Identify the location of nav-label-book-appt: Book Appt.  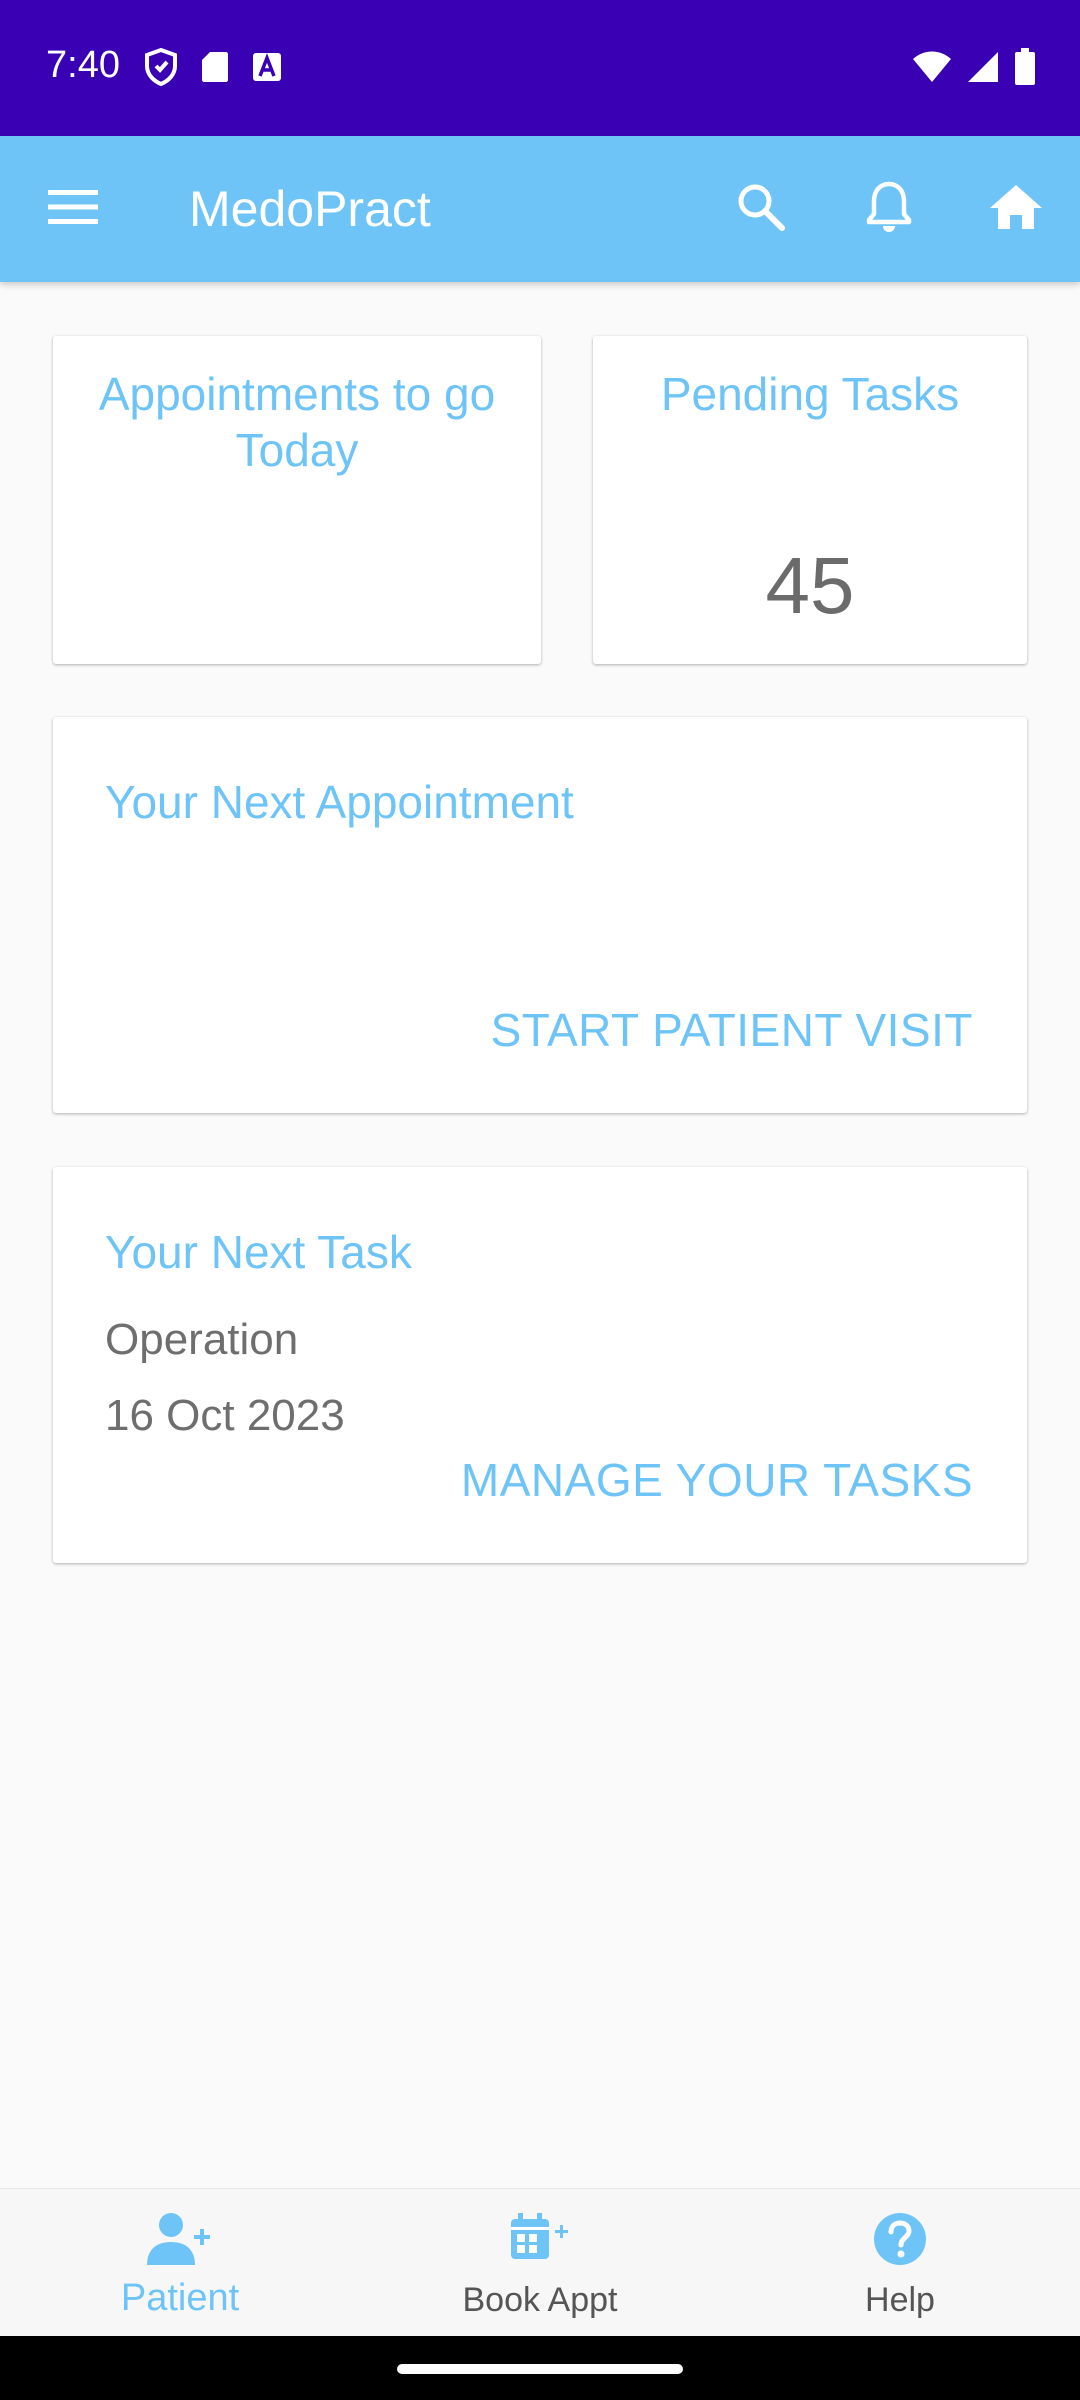
(540, 2300).